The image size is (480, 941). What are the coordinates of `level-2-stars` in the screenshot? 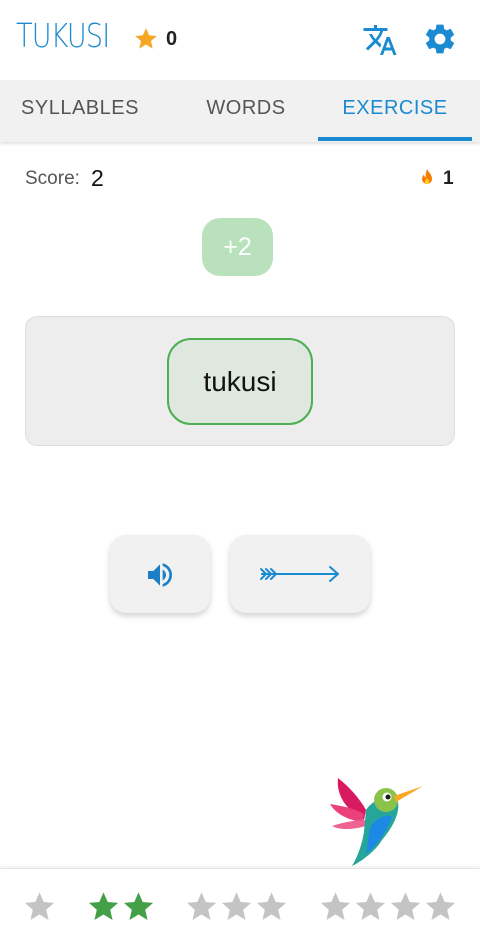 It's located at (121, 907).